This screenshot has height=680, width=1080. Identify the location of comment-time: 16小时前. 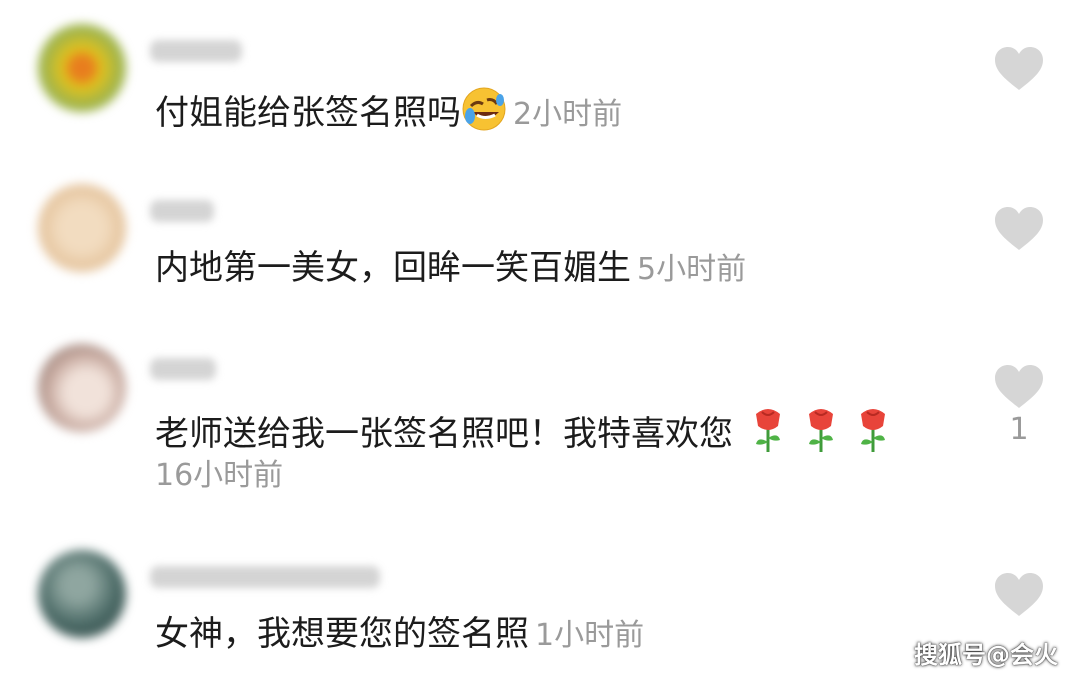
(219, 475).